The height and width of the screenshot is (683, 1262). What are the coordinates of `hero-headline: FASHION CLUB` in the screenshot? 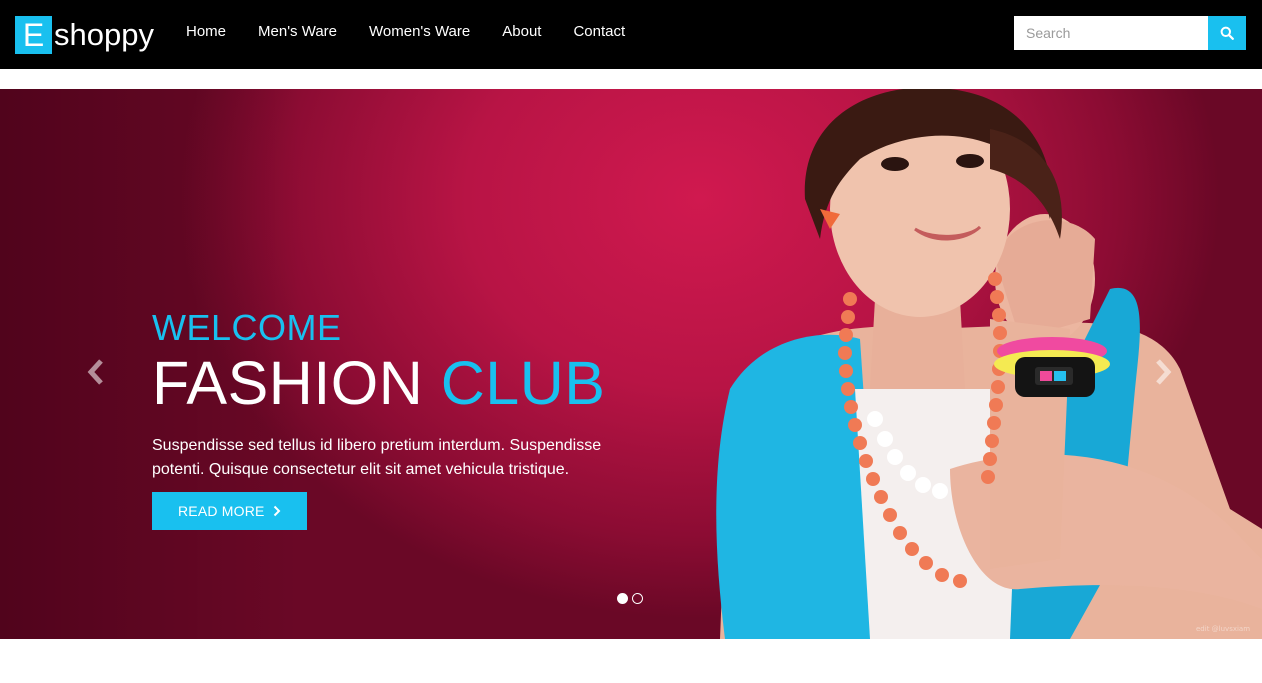 It's located at (402, 383).